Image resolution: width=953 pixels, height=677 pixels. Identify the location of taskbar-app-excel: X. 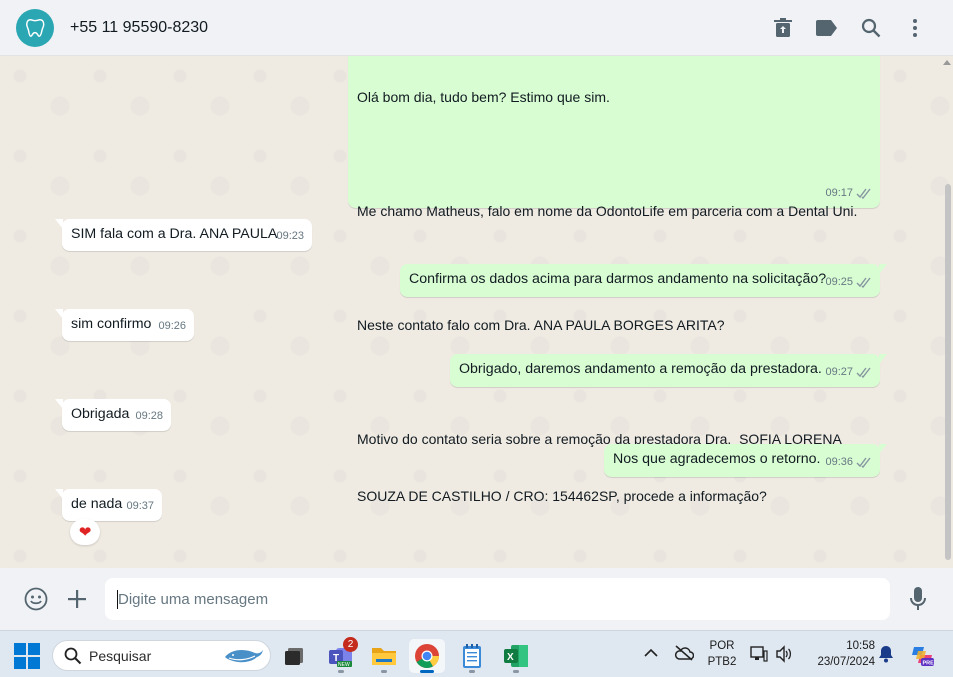
(516, 656).